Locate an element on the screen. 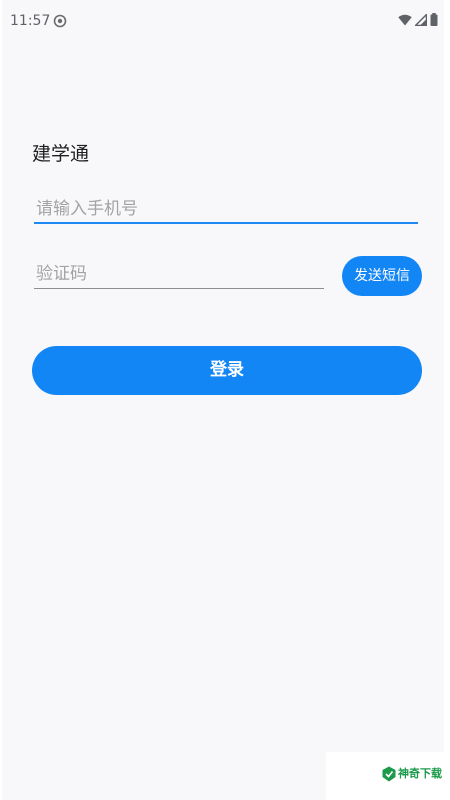  status-bar: 11:57 is located at coordinates (223, 20).